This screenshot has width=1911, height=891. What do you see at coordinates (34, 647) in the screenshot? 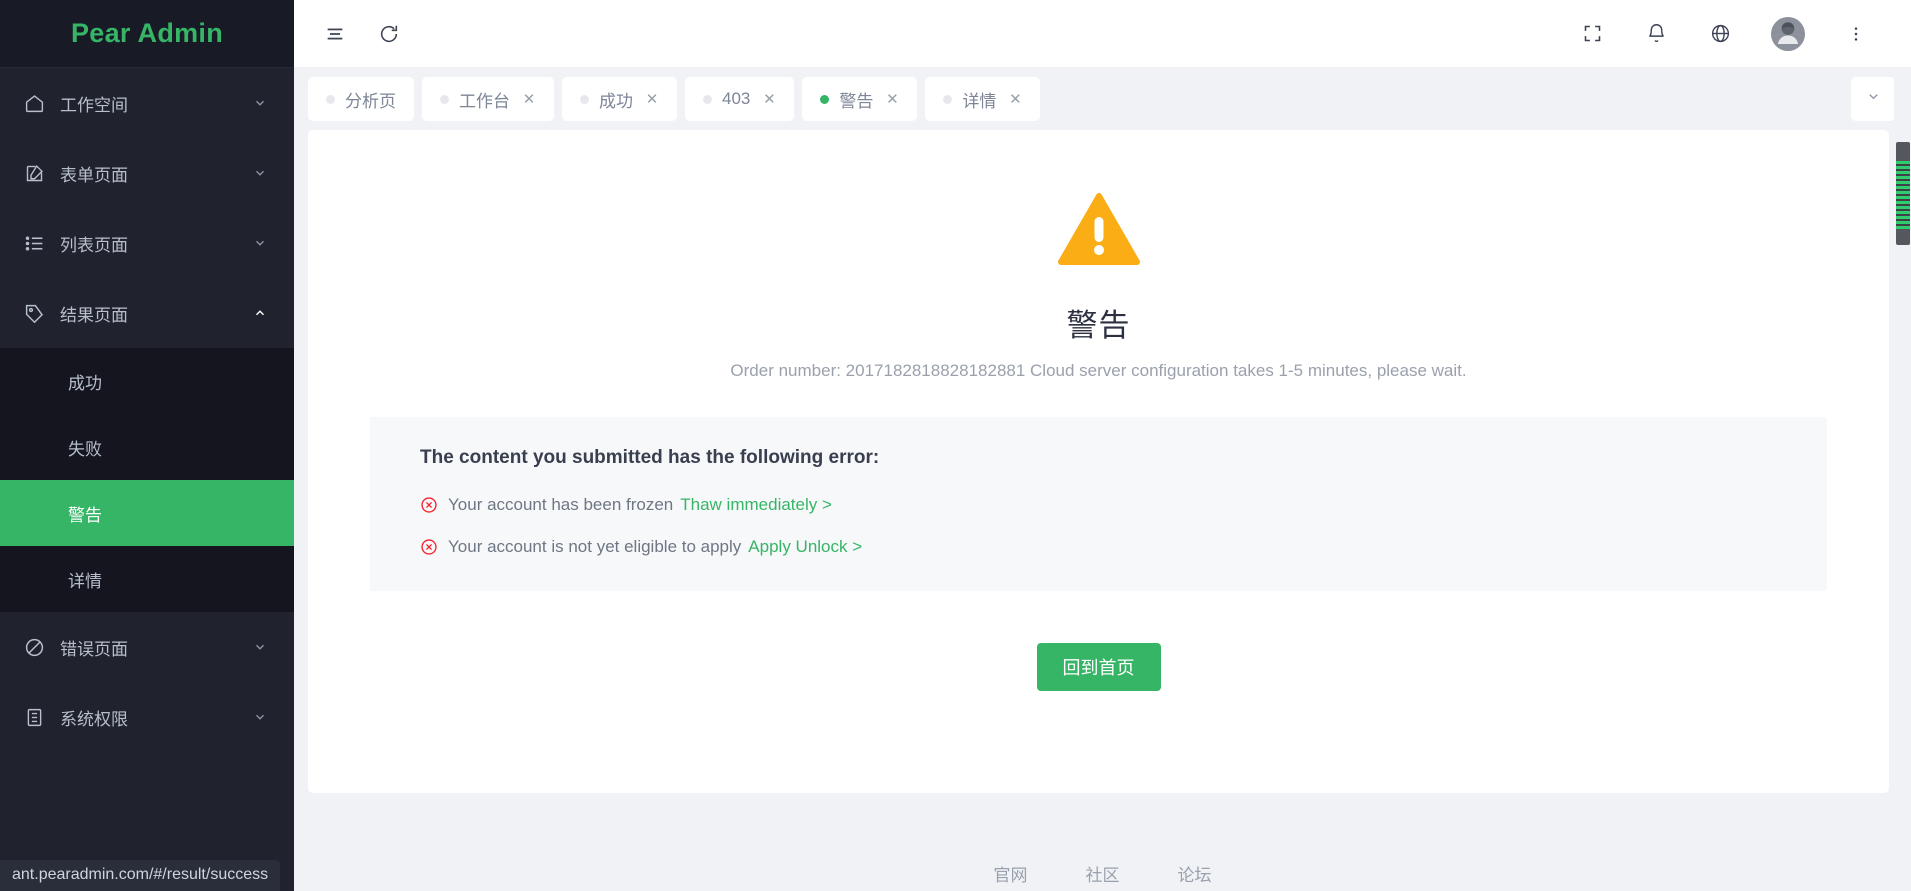
I see `ban-icon` at bounding box center [34, 647].